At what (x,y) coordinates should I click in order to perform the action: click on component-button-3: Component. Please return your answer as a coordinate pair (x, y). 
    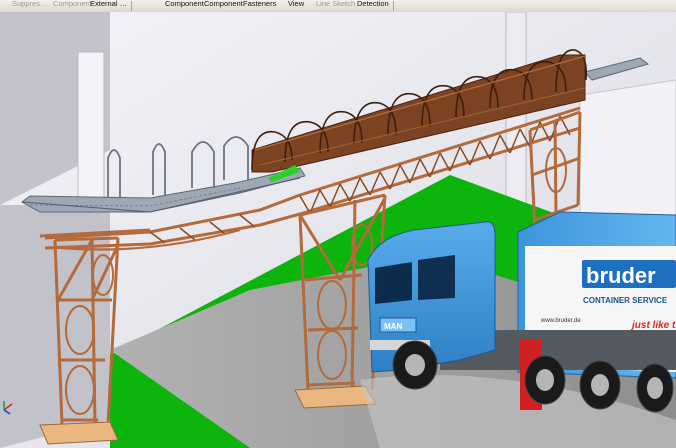
    Looking at the image, I should click on (223, 4).